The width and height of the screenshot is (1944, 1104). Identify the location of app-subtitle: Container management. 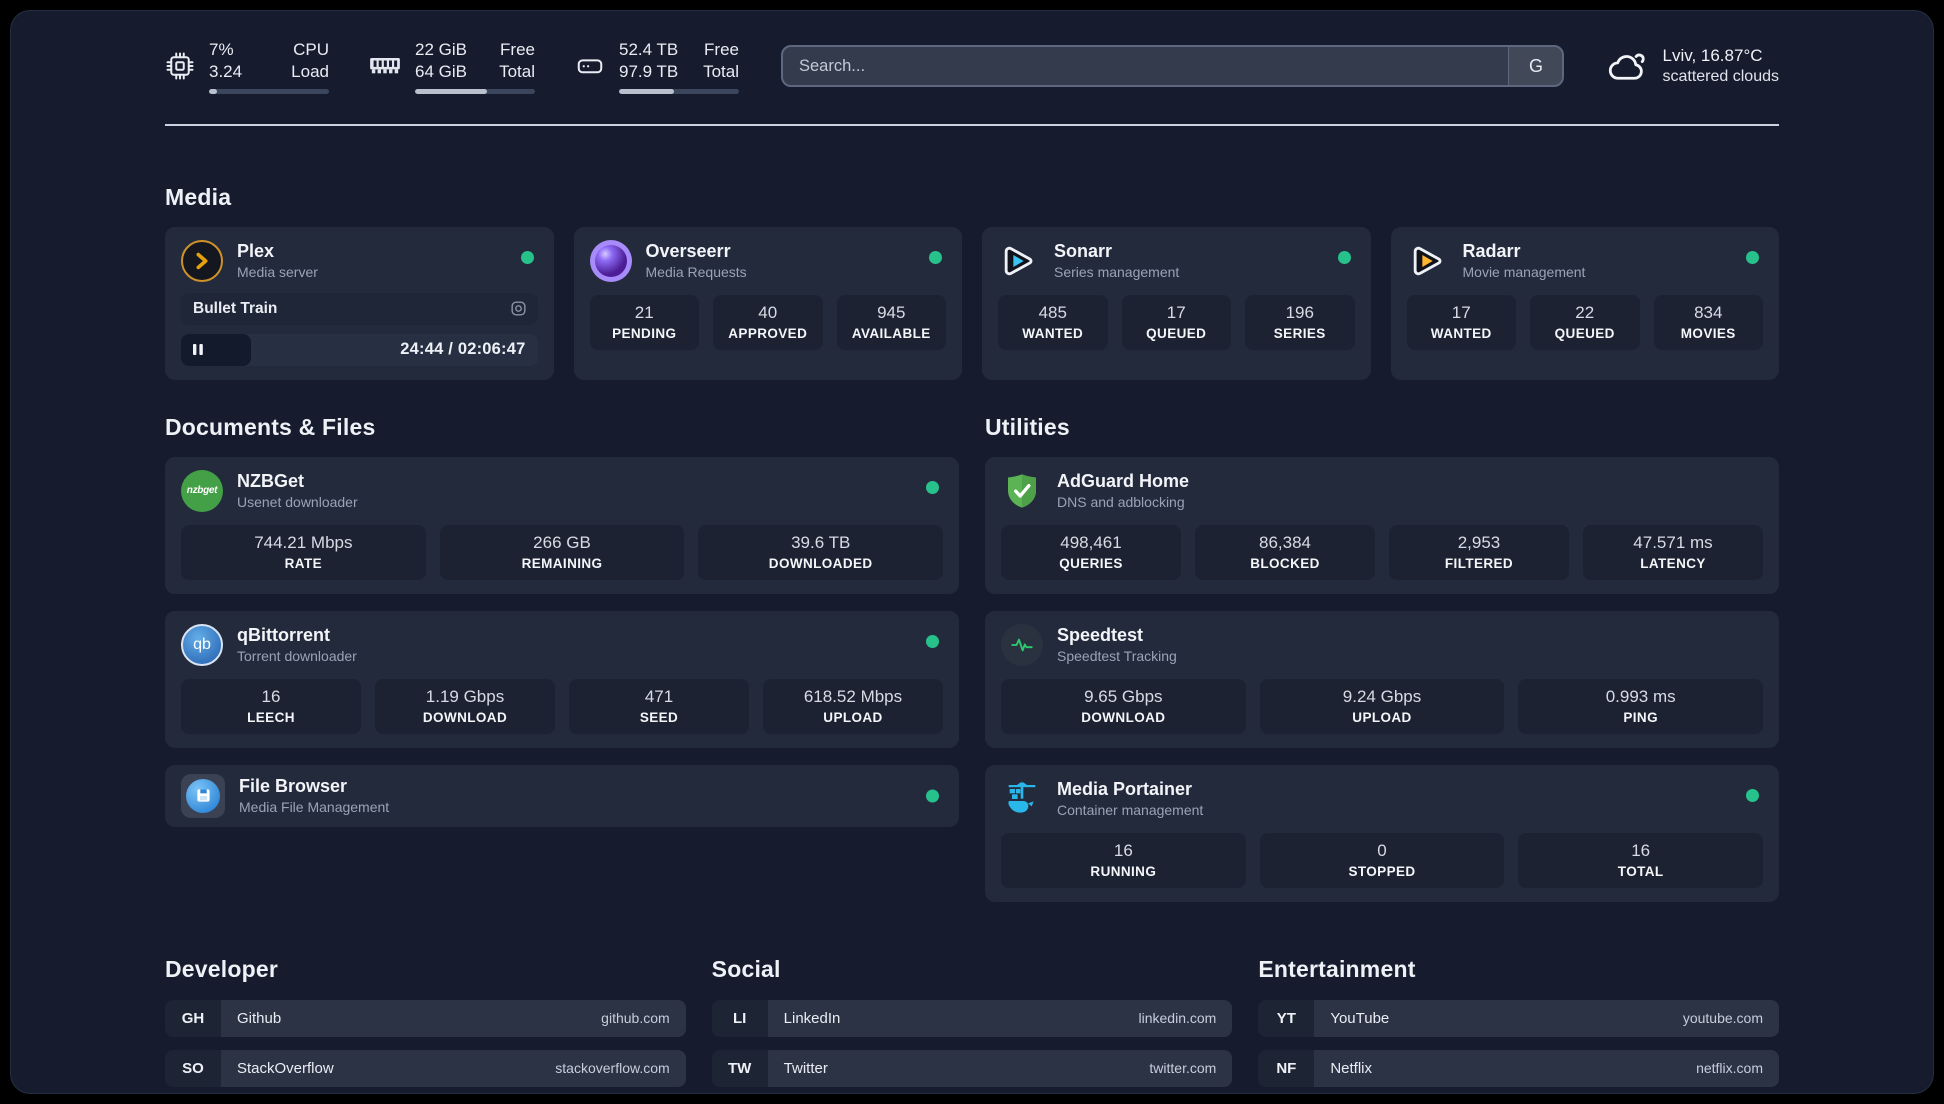
(1130, 810).